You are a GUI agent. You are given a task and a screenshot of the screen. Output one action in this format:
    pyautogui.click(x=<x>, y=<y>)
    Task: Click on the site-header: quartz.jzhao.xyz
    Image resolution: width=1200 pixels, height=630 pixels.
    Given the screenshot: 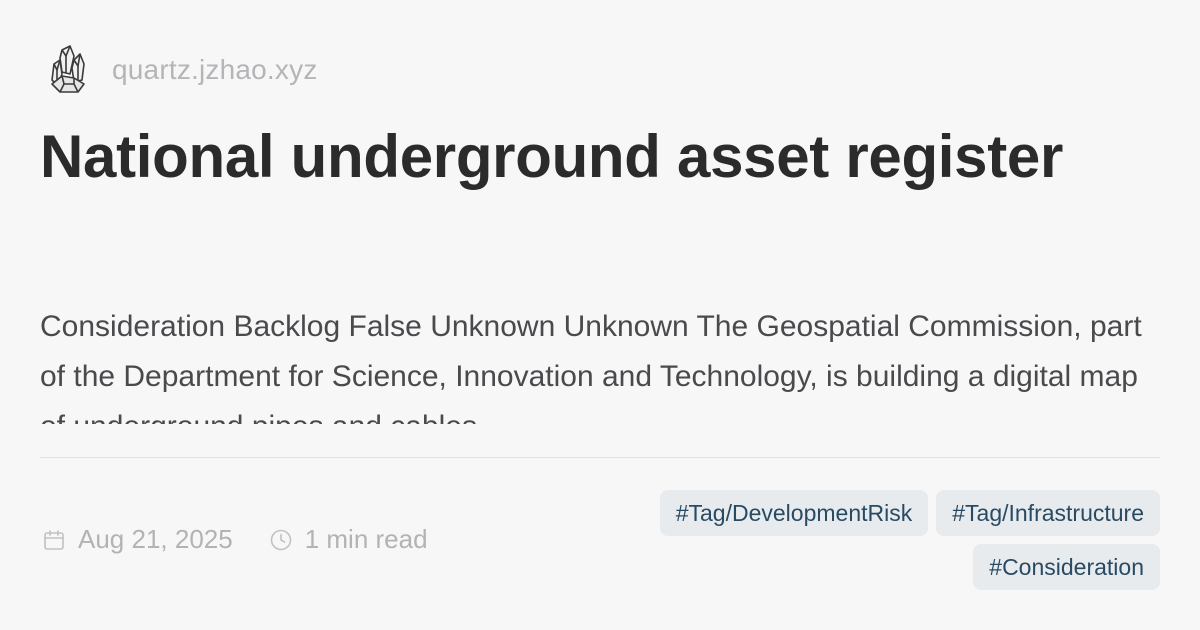 What is the action you would take?
    pyautogui.click(x=179, y=70)
    